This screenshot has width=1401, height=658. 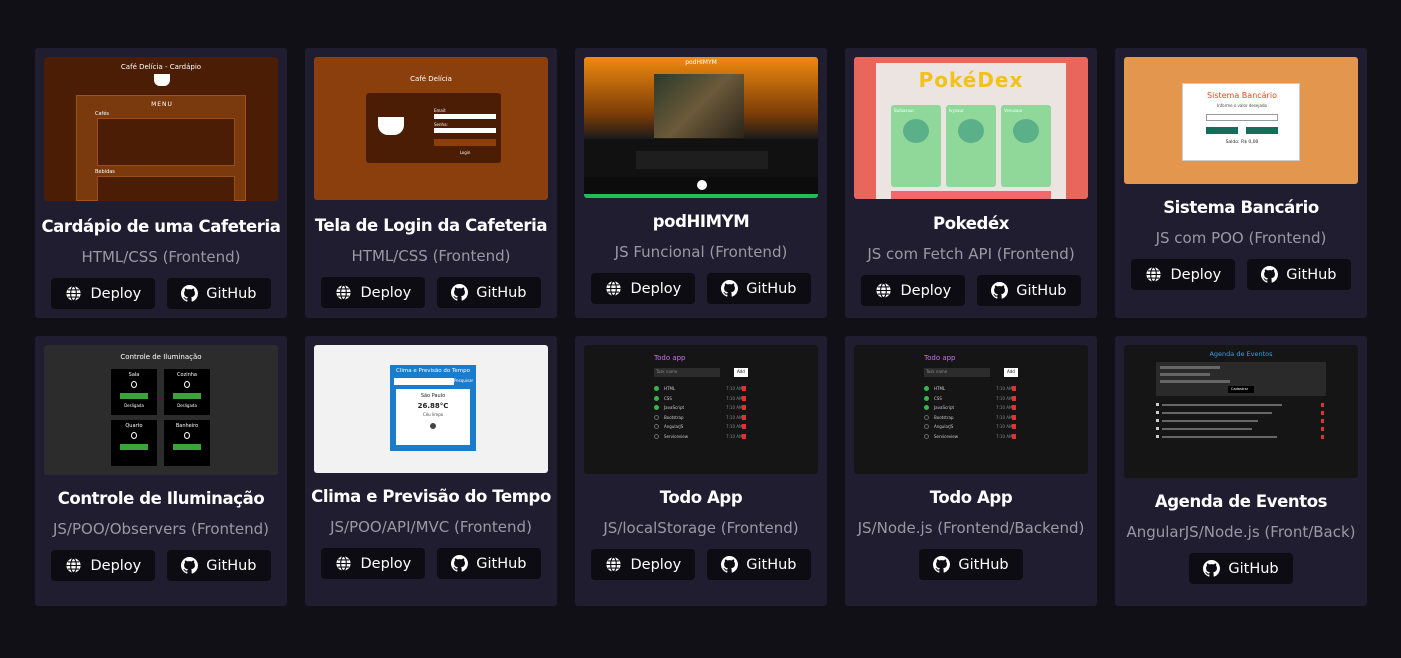 What do you see at coordinates (699, 106) in the screenshot?
I see `cover-photo` at bounding box center [699, 106].